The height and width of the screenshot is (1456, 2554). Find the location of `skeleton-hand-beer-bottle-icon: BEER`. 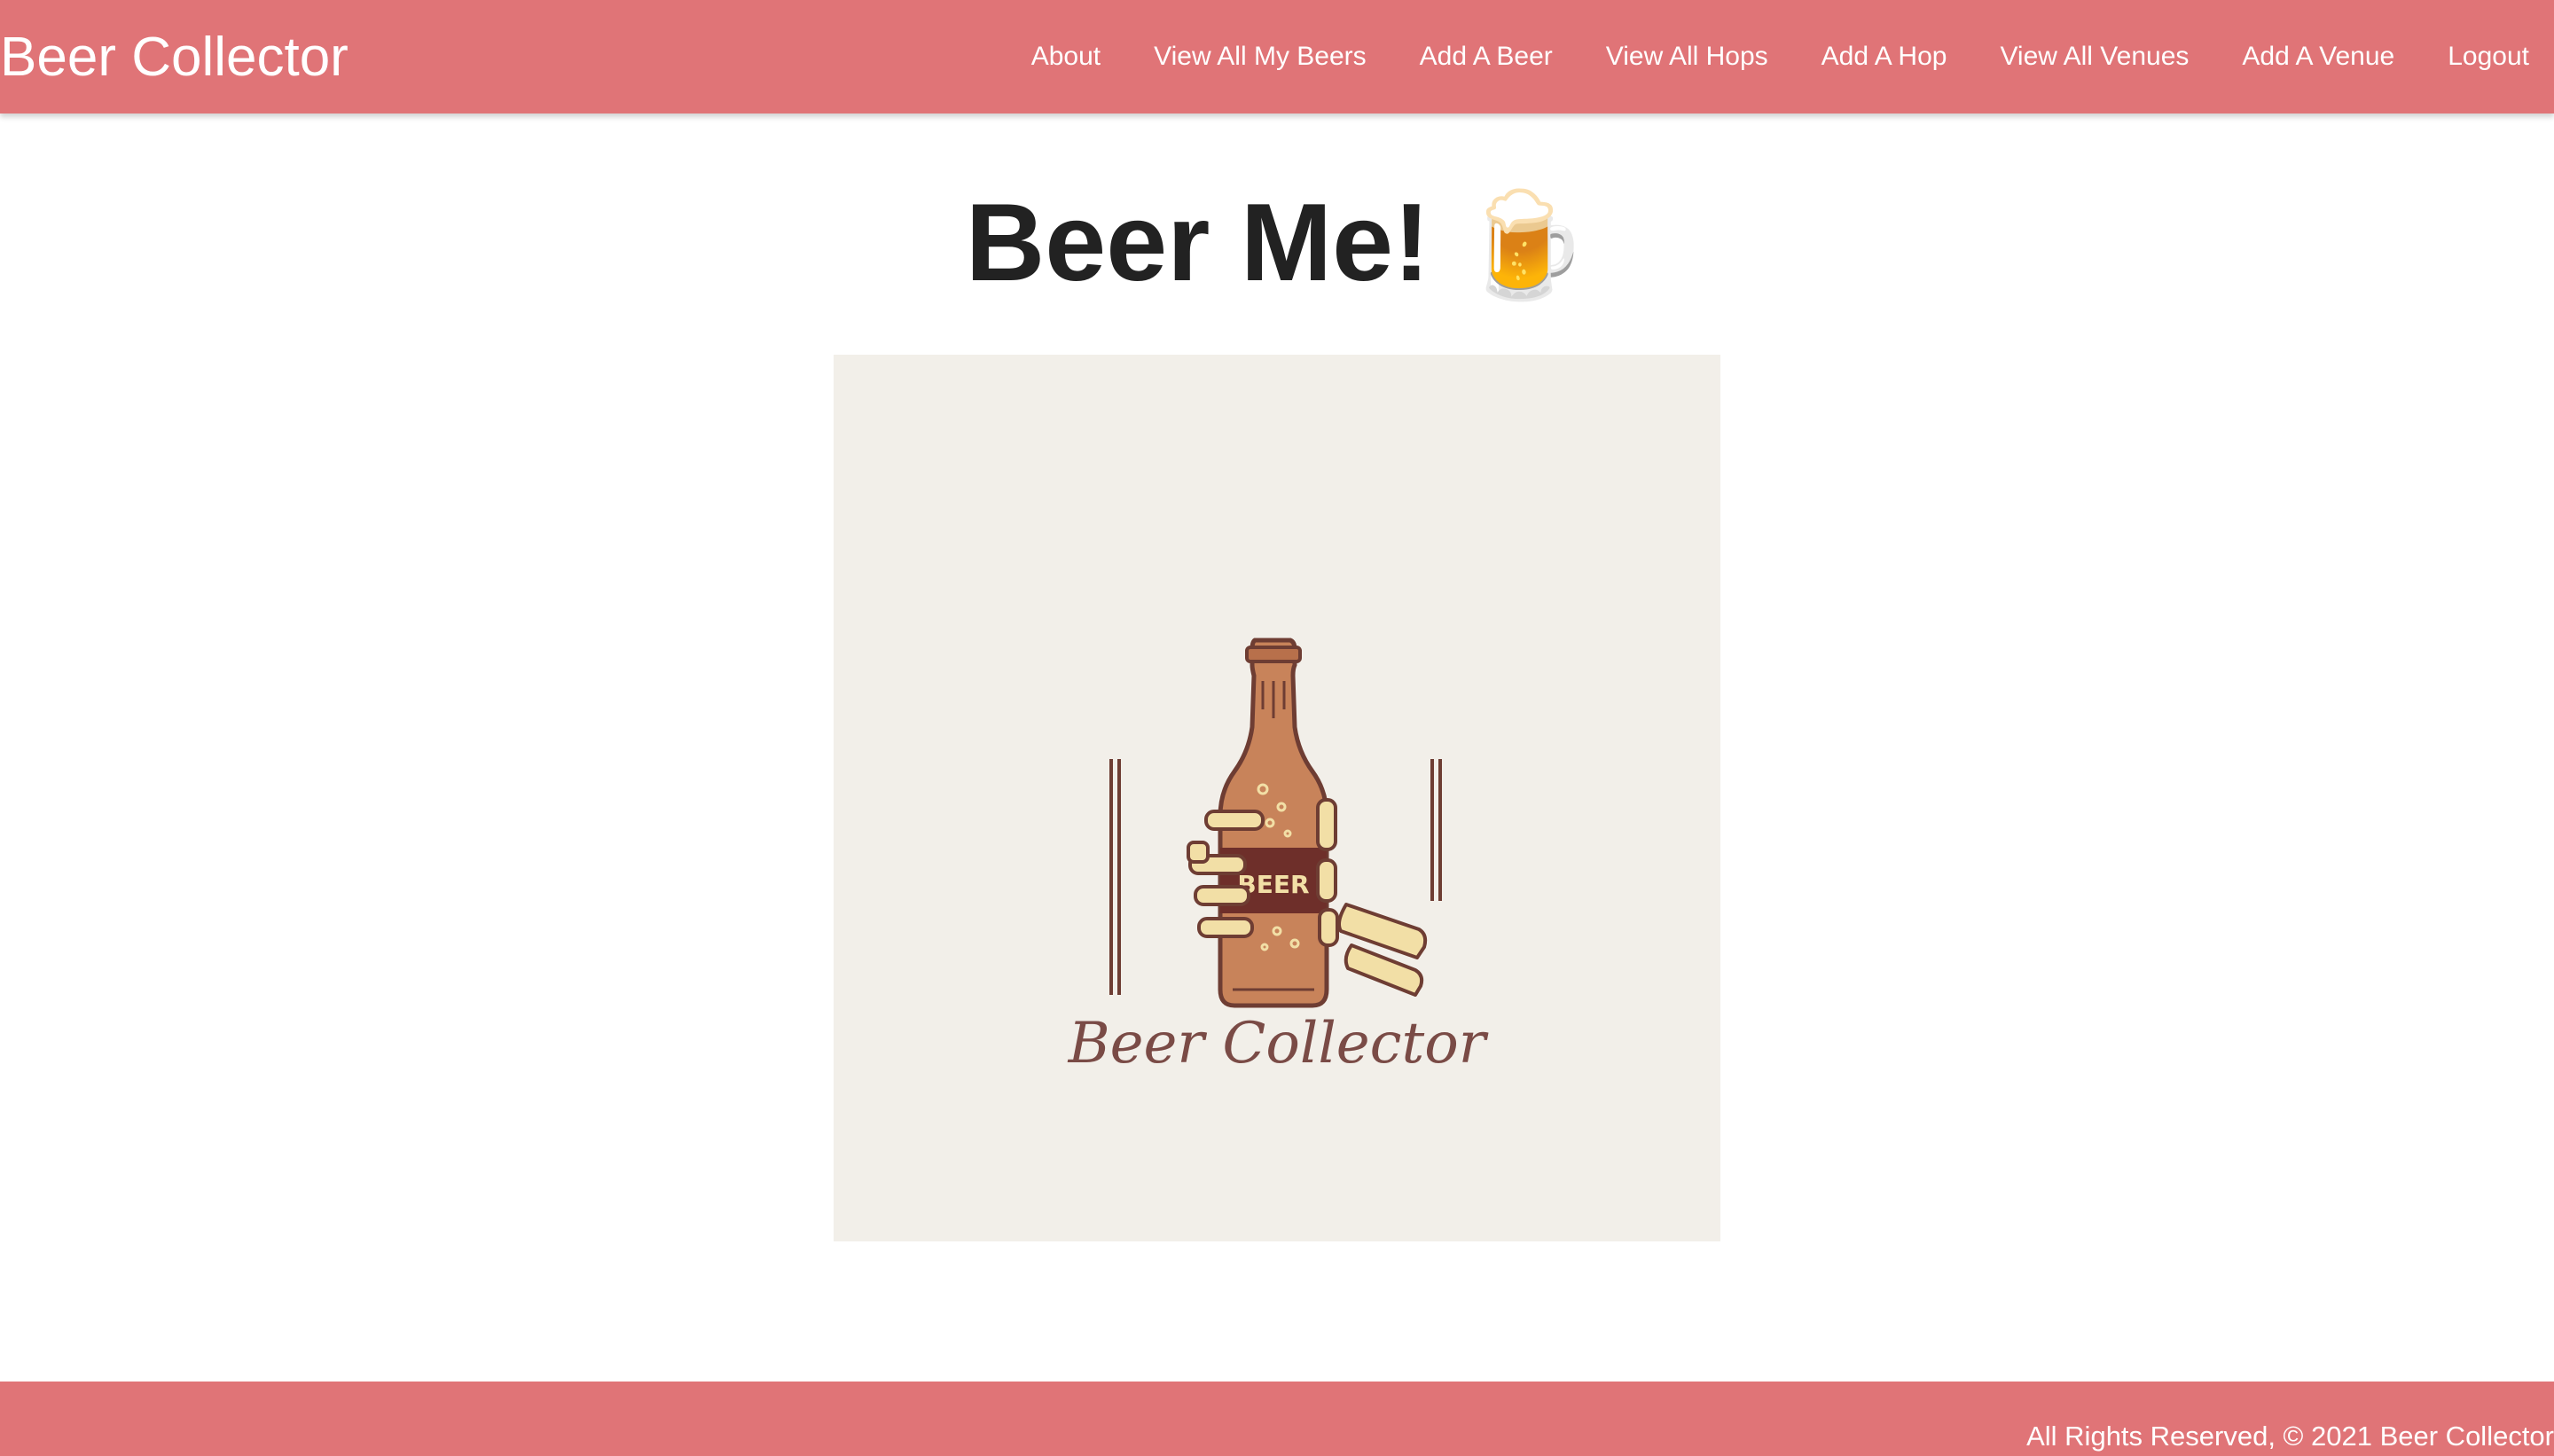

skeleton-hand-beer-bottle-icon: BEER is located at coordinates (1275, 823).